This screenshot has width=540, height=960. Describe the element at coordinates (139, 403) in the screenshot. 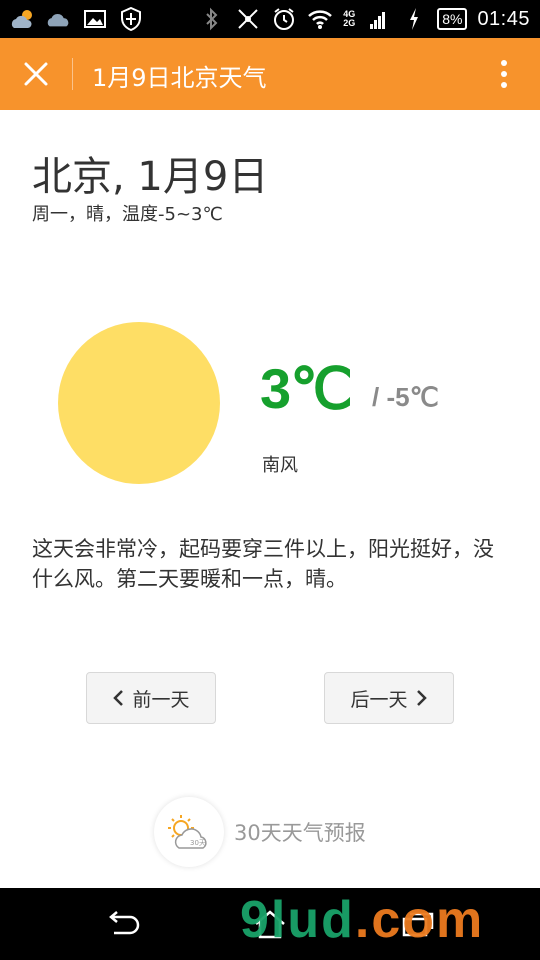

I see `sun-icon` at that location.